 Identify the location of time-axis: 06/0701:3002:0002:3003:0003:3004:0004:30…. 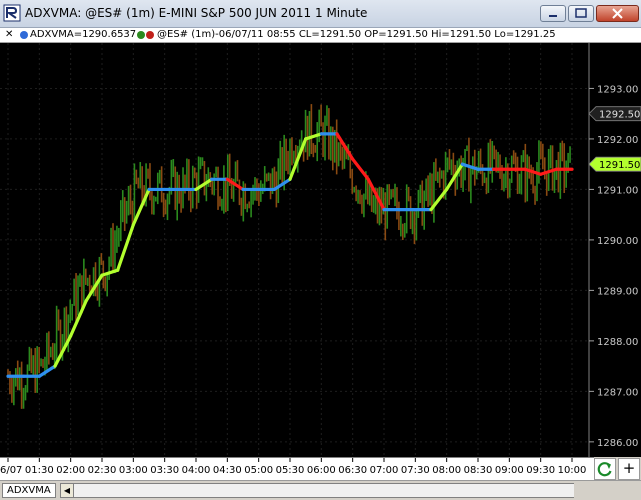
(297, 468).